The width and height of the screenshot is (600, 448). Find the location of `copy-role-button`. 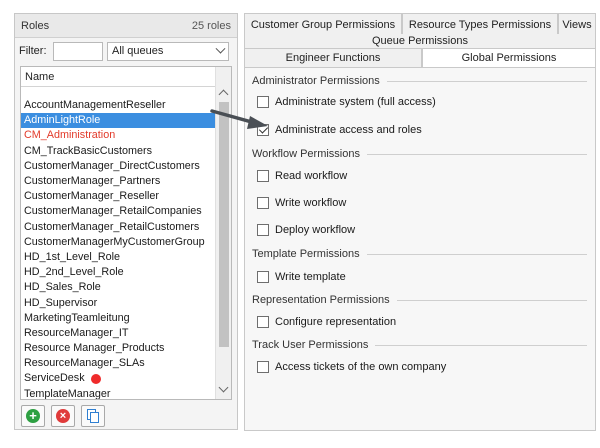

copy-role-button is located at coordinates (93, 416).